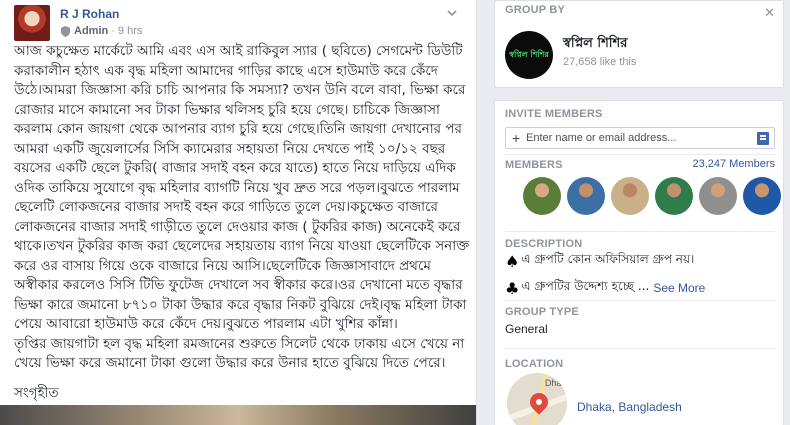  What do you see at coordinates (239, 22) in the screenshot?
I see `post-header: R J Rohan Admin · 9 hrs` at bounding box center [239, 22].